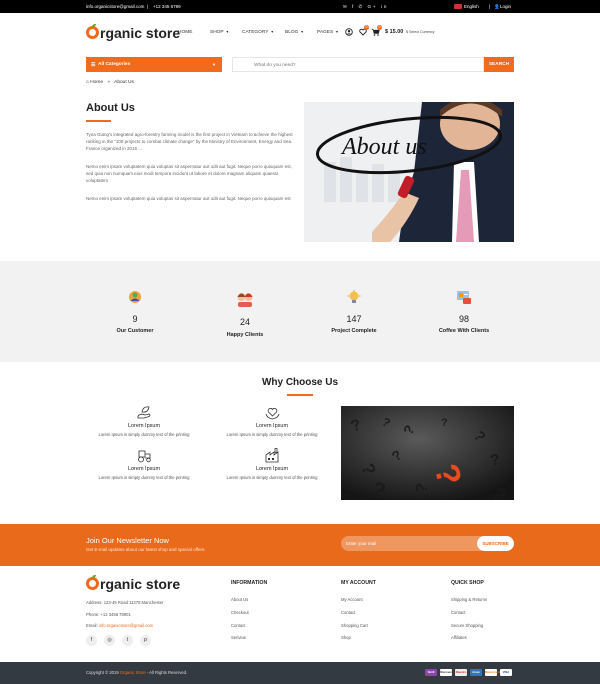  I want to click on footer-link: Affiliates, so click(459, 637).